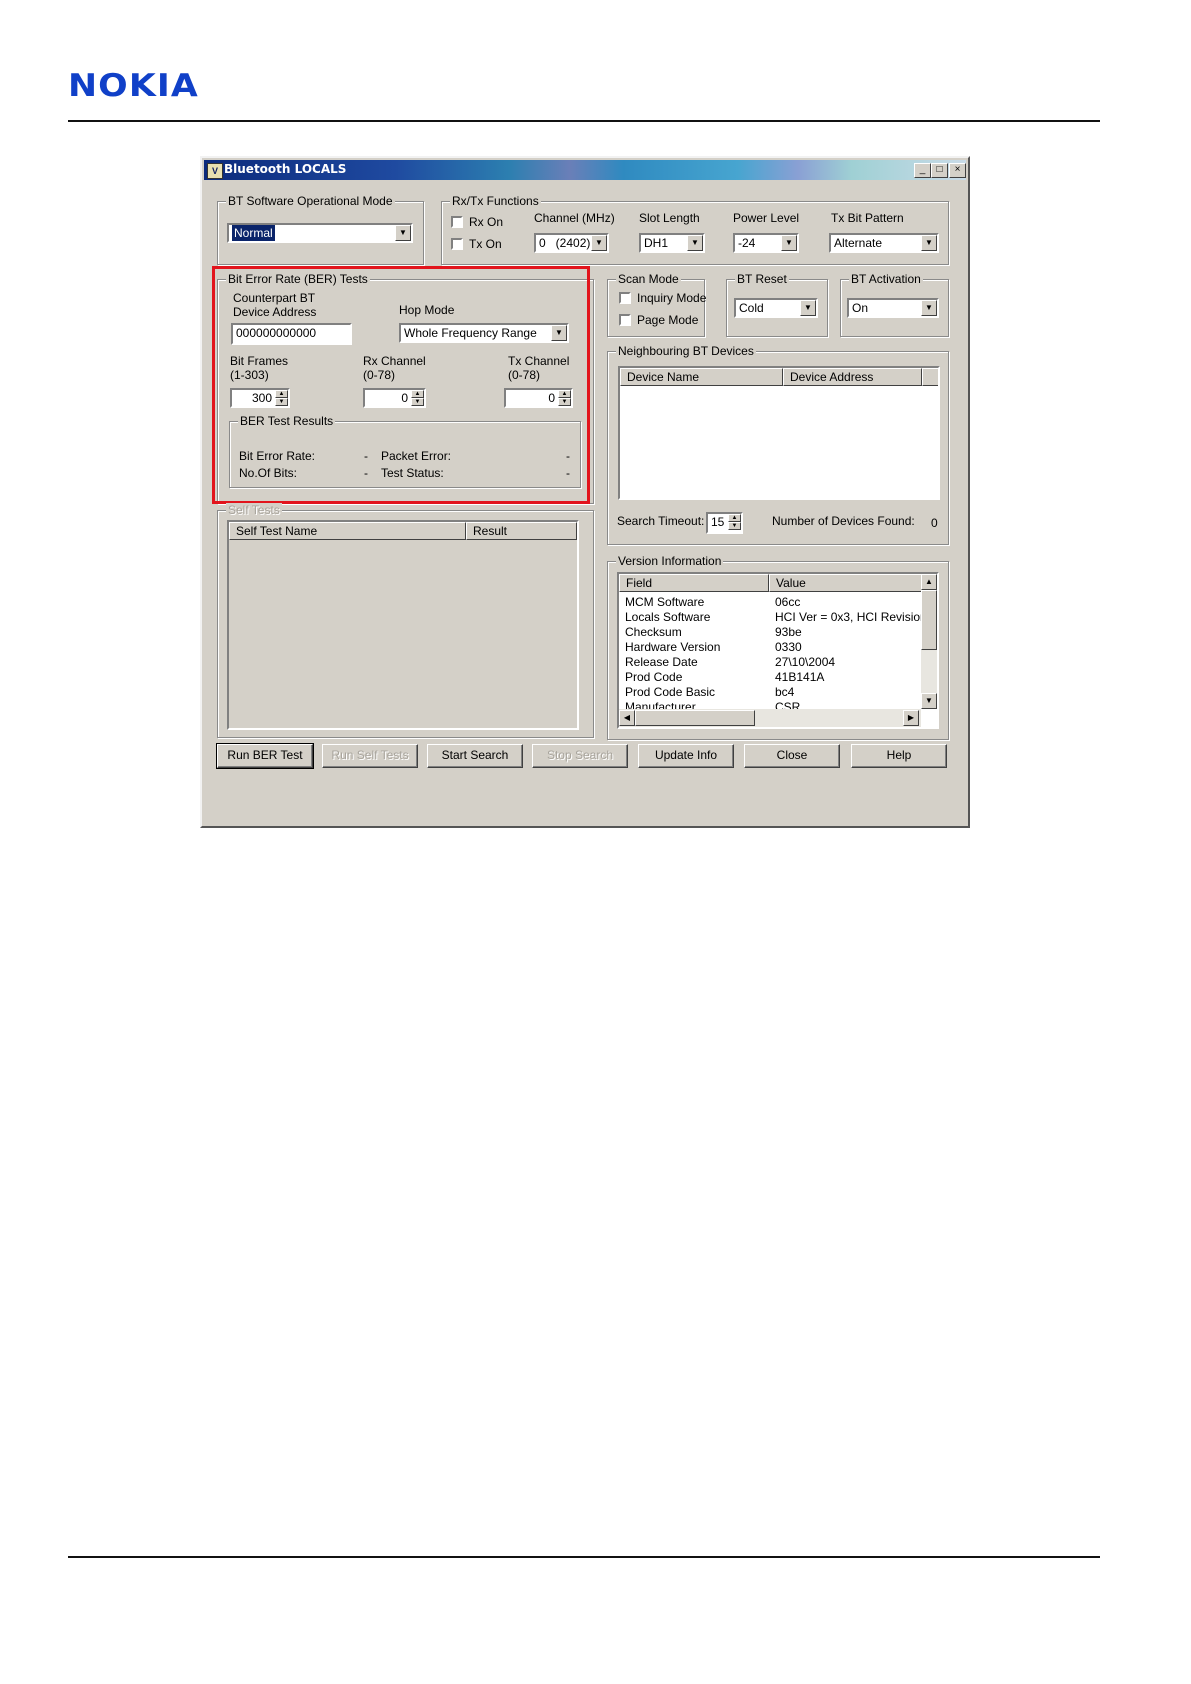  Describe the element at coordinates (656, 243) in the screenshot. I see `slot-length-value: DH1` at that location.